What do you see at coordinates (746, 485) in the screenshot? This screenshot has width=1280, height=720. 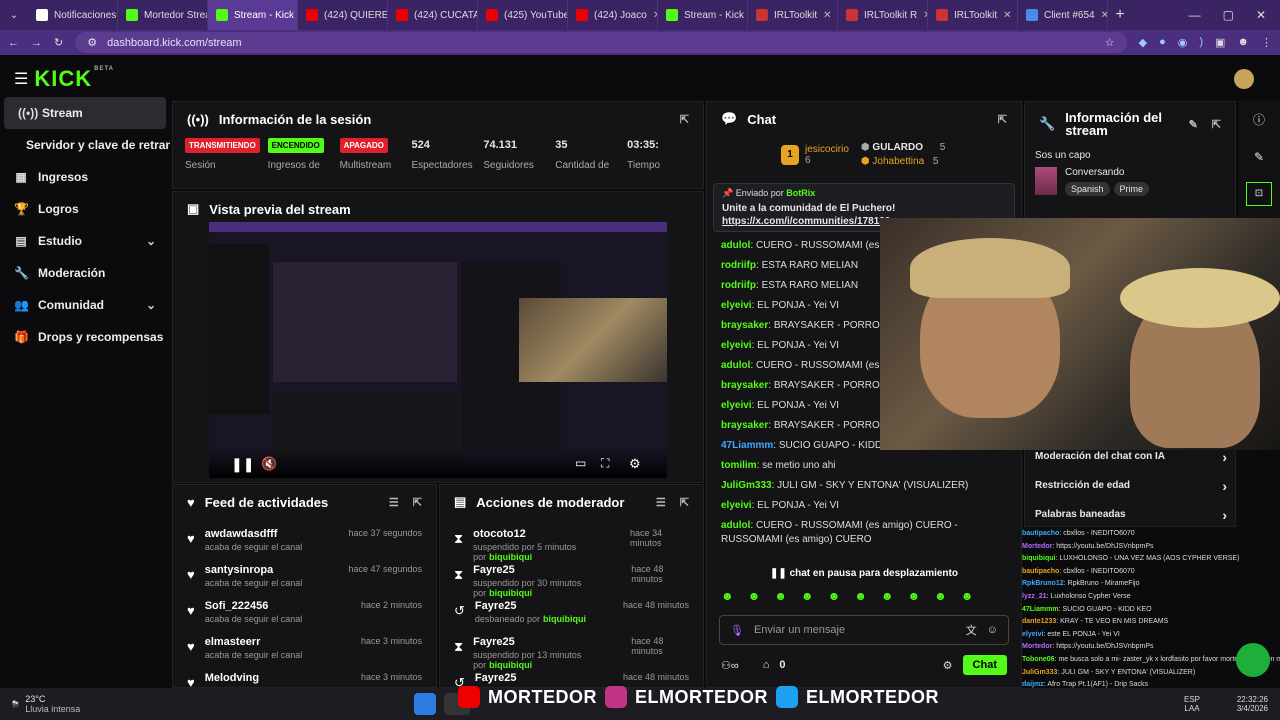 I see `chat-username: JuliGm333` at bounding box center [746, 485].